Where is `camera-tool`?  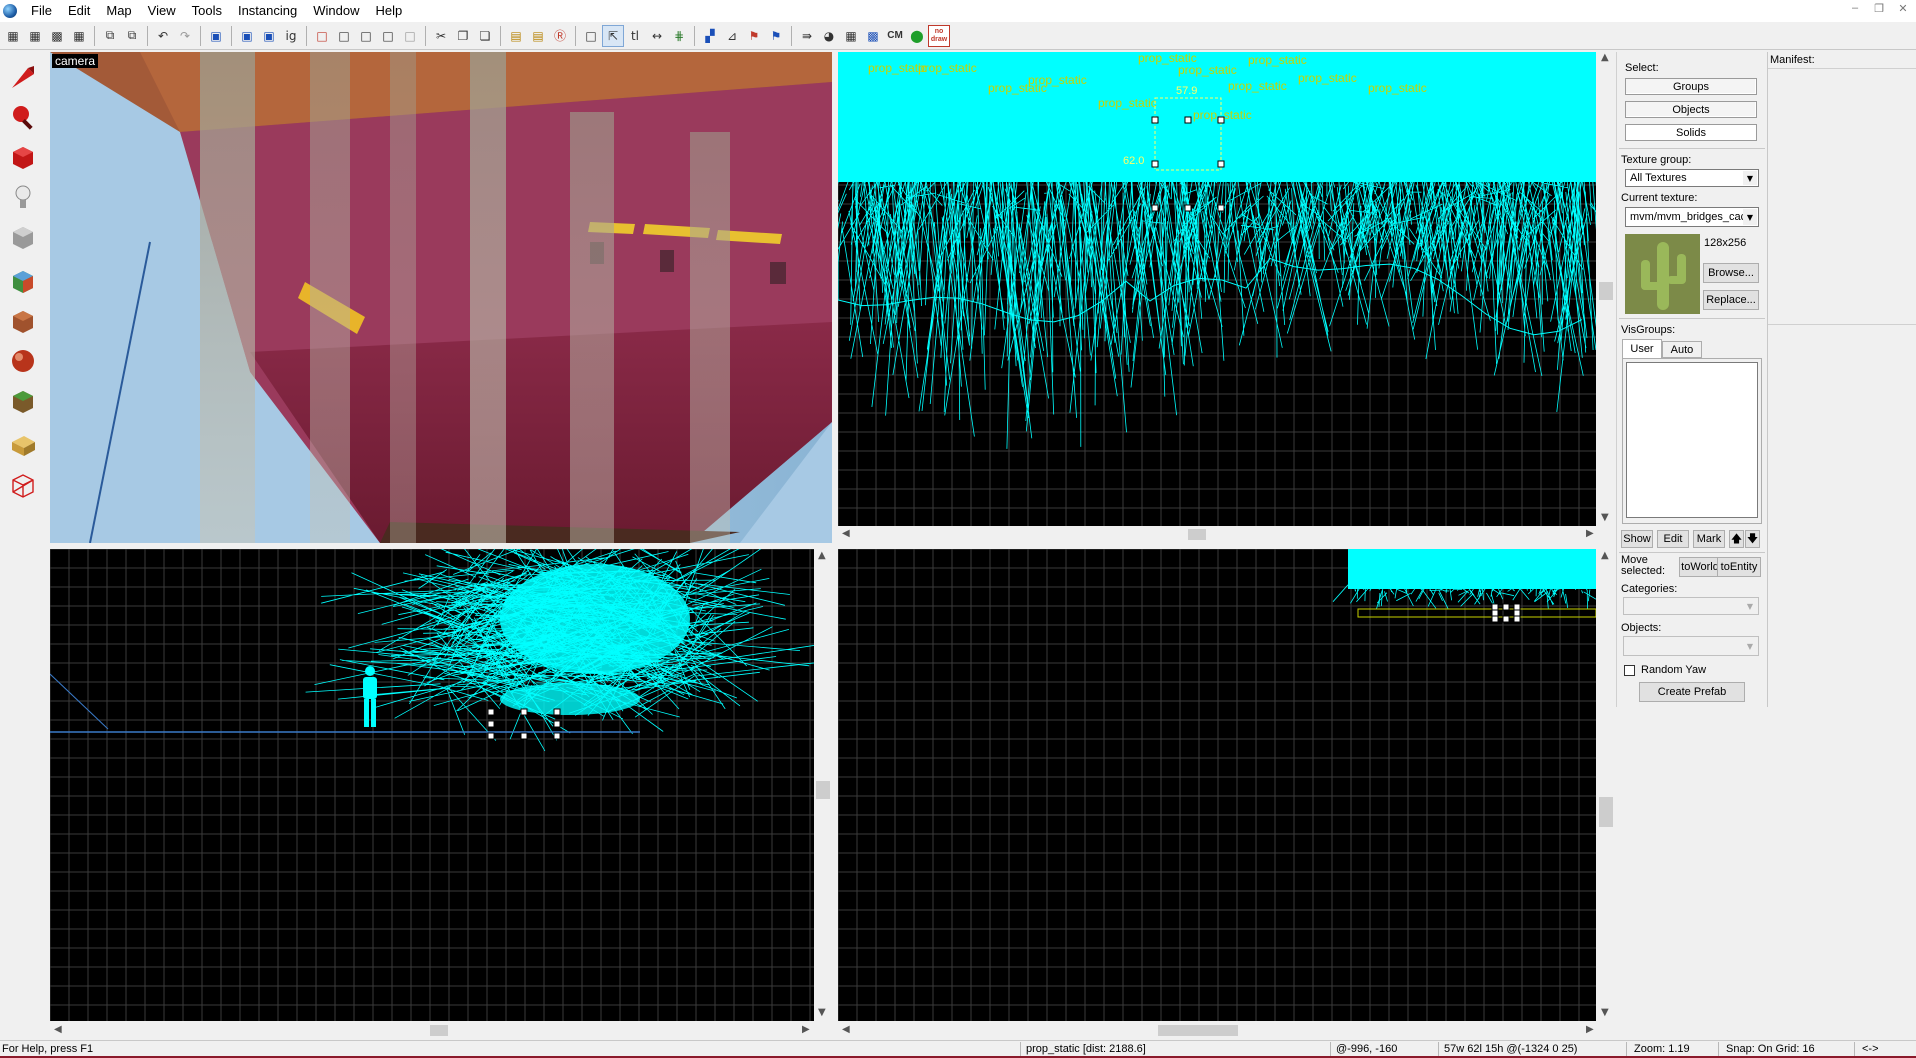
camera-tool is located at coordinates (23, 157).